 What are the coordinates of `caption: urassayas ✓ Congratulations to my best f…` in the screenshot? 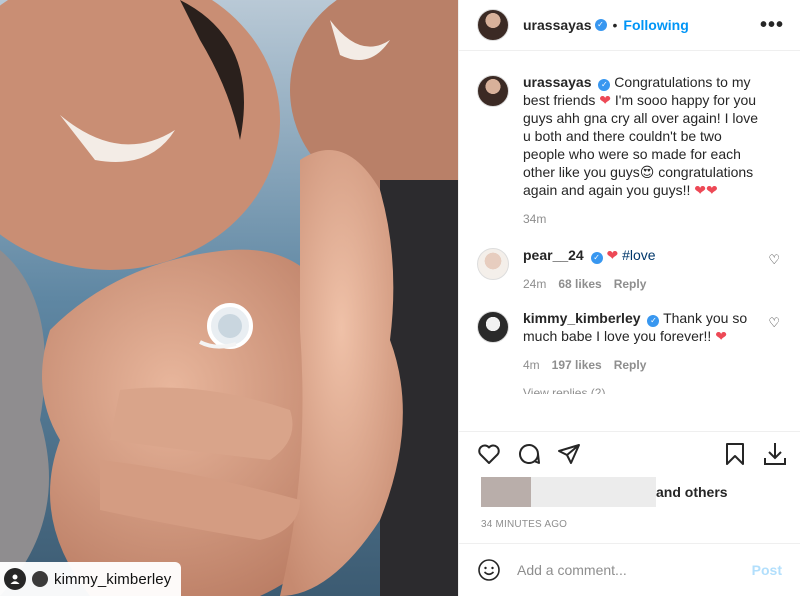 It's located at (630, 149).